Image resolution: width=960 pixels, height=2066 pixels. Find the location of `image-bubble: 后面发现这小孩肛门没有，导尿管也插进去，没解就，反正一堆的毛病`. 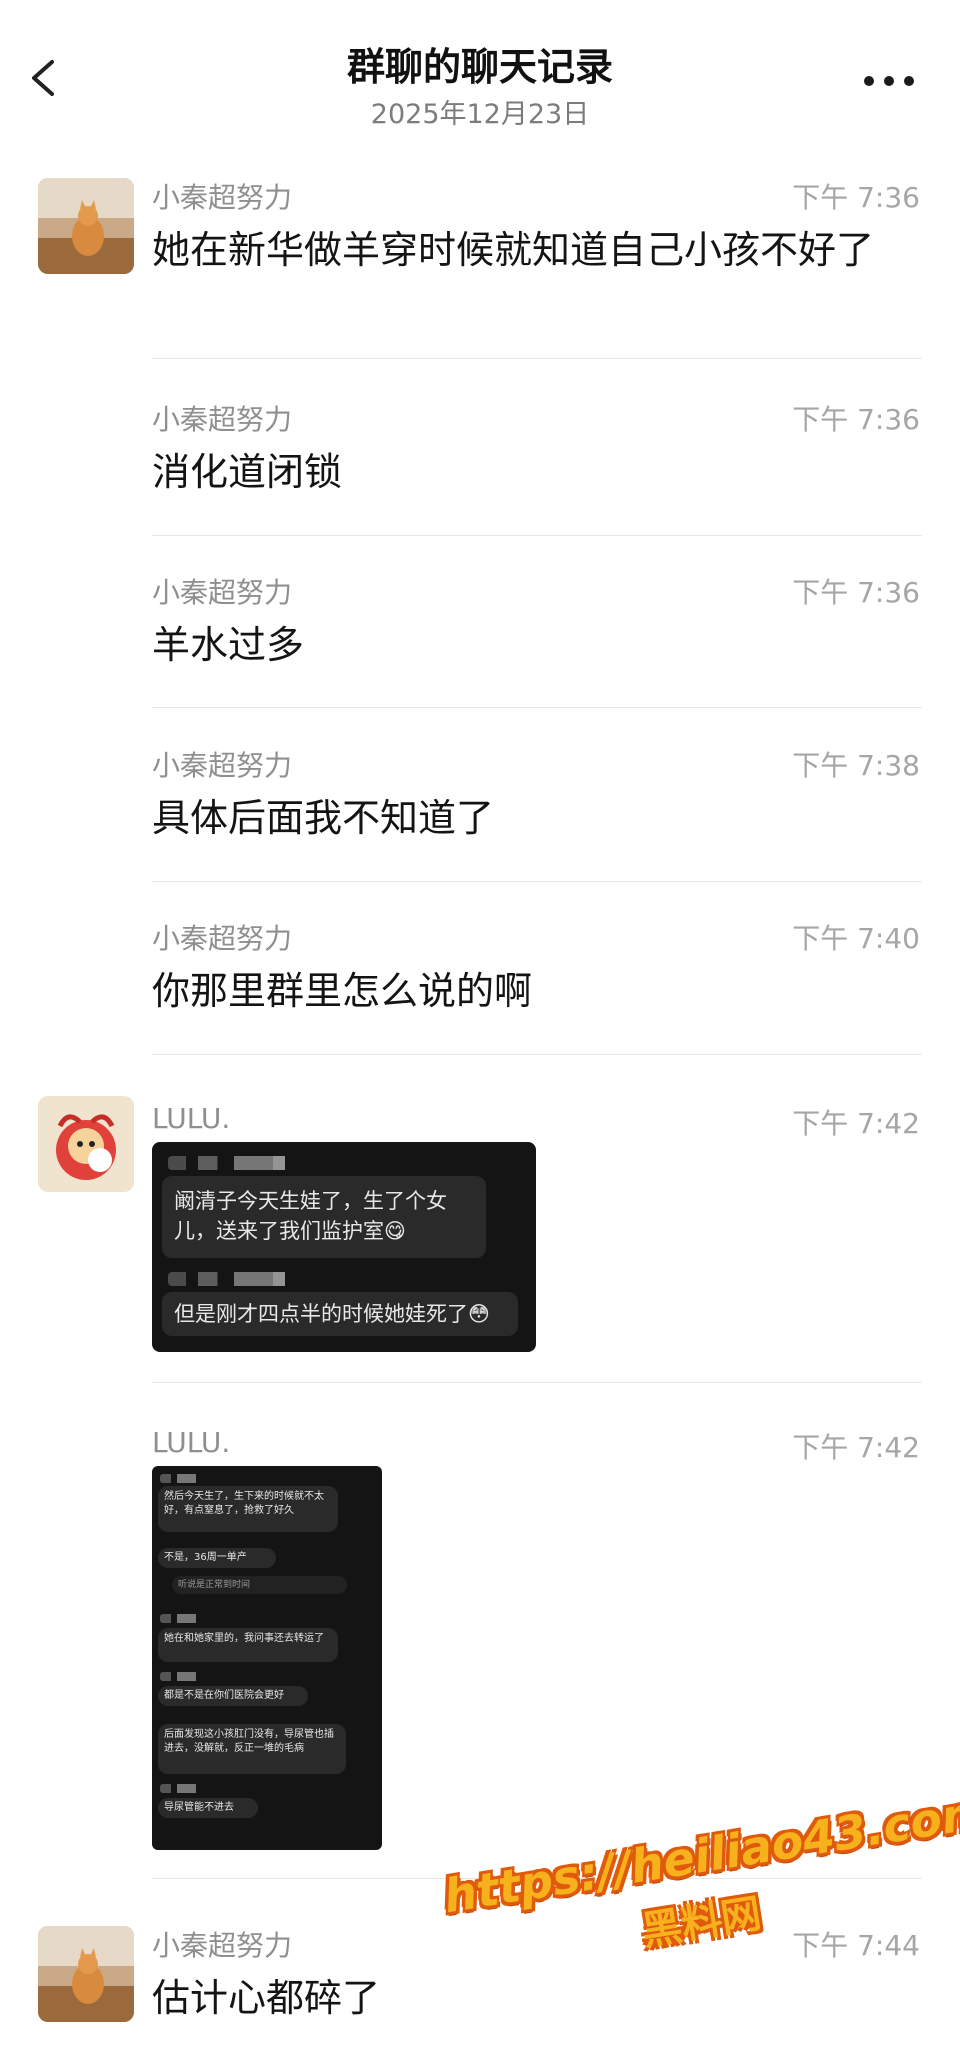

image-bubble: 后面发现这小孩肛门没有，导尿管也插进去，没解就，反正一堆的毛病 is located at coordinates (252, 1749).